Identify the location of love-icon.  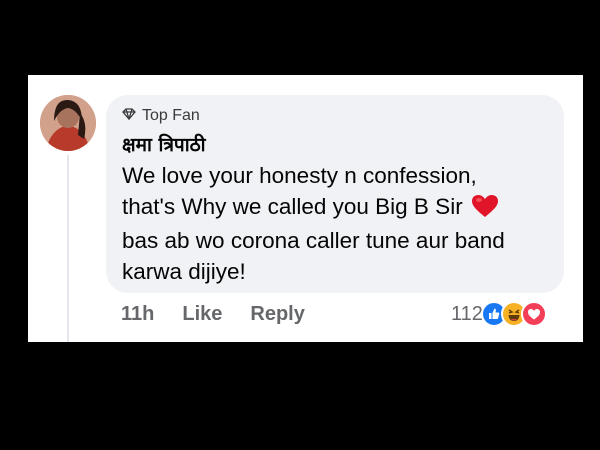
(533, 314).